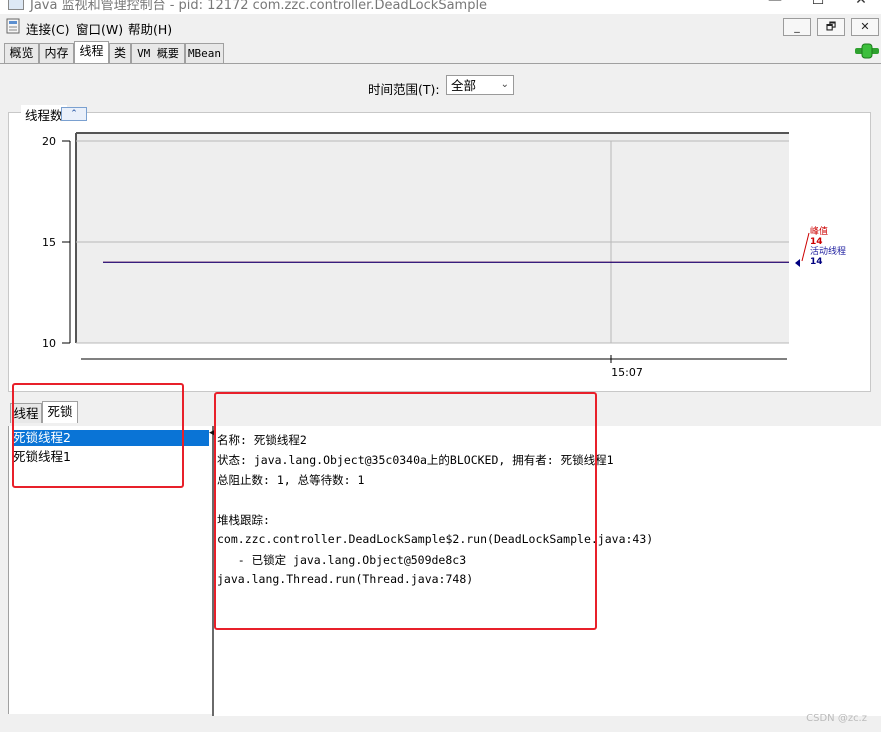 This screenshot has width=881, height=732. Describe the element at coordinates (861, 4) in the screenshot. I see `close-window-button: ✕` at that location.